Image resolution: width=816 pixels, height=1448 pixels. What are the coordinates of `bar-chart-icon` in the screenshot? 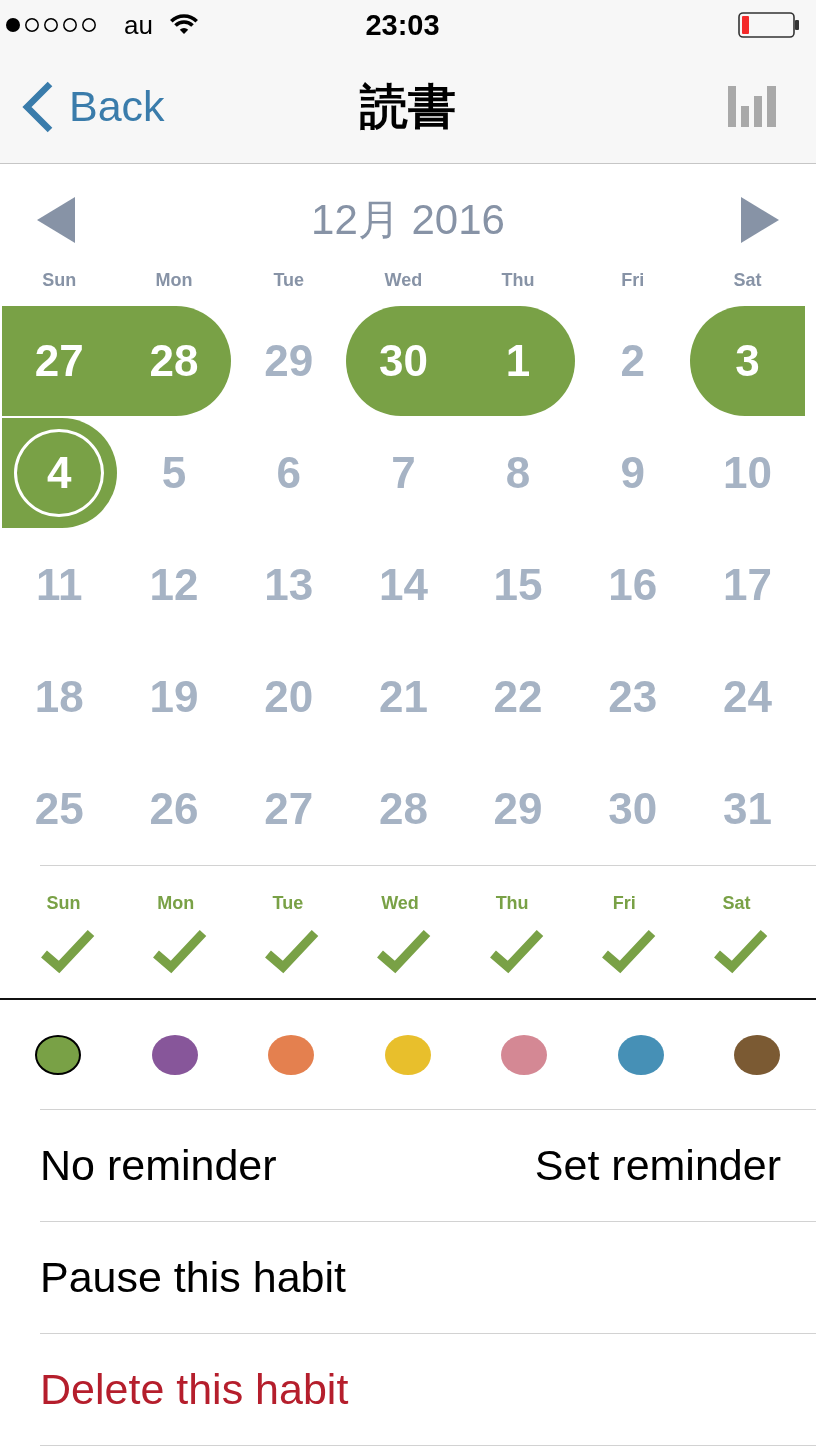 It's located at (752, 106).